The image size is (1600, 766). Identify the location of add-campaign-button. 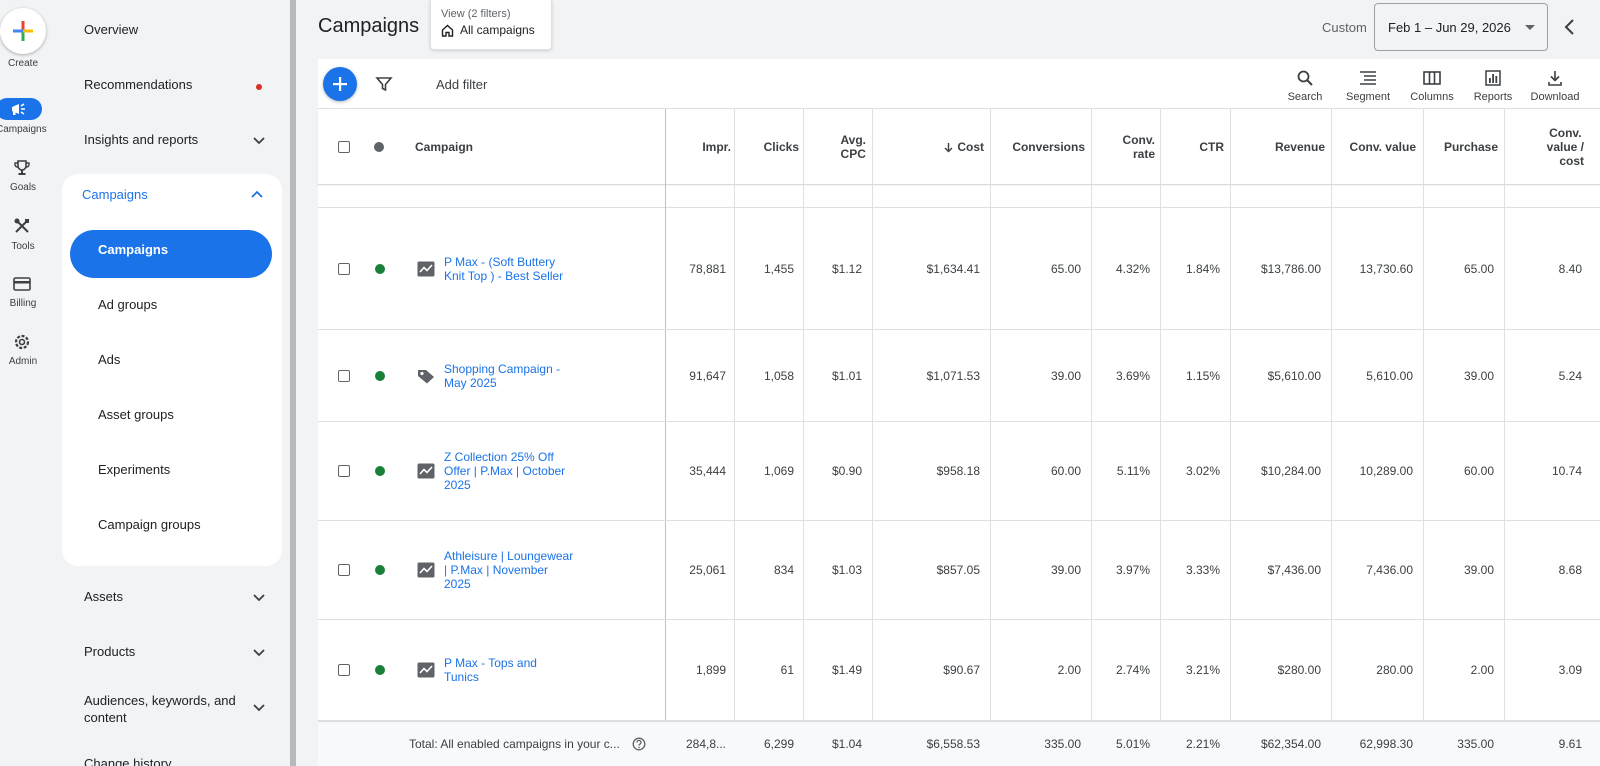
(340, 84).